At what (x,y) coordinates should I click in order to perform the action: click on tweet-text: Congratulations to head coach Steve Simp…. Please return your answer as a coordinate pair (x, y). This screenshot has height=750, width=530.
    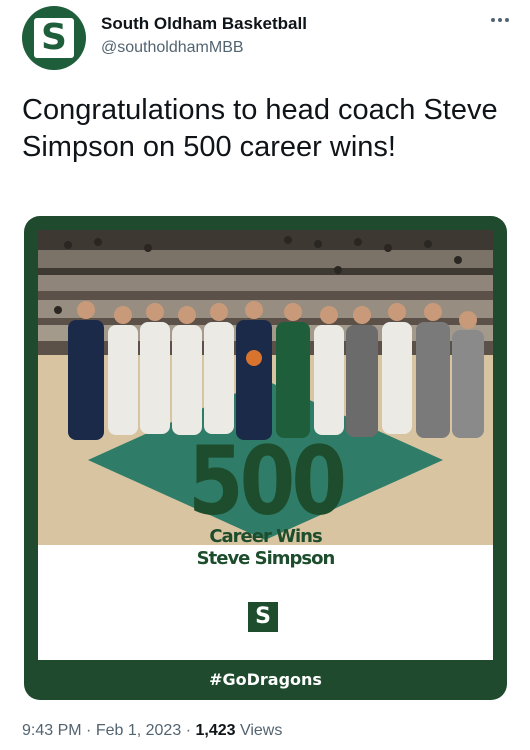
    Looking at the image, I should click on (260, 128).